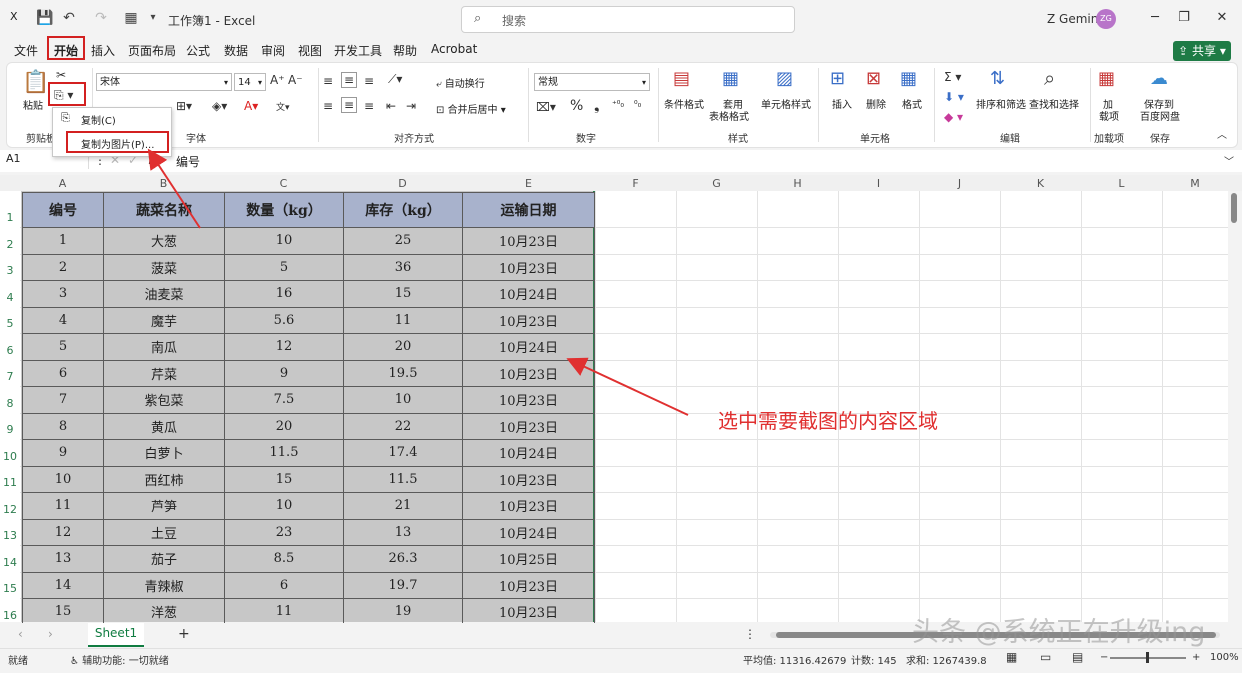  Describe the element at coordinates (786, 103) in the screenshot. I see `cell-styles-label: 单元格样式` at that location.